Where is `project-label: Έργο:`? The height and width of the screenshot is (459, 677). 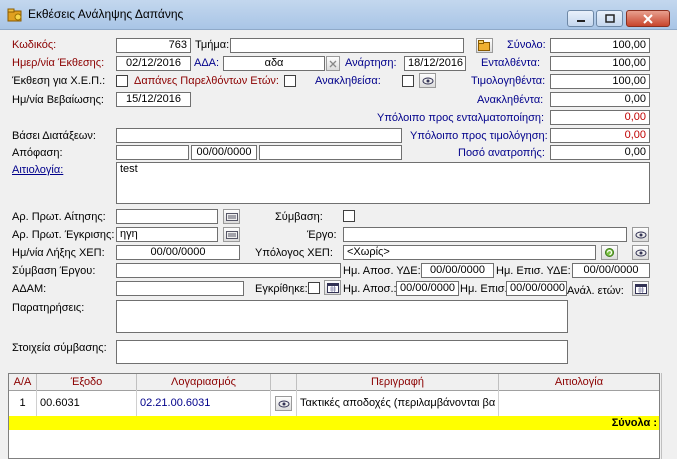 project-label: Έργο: is located at coordinates (322, 235).